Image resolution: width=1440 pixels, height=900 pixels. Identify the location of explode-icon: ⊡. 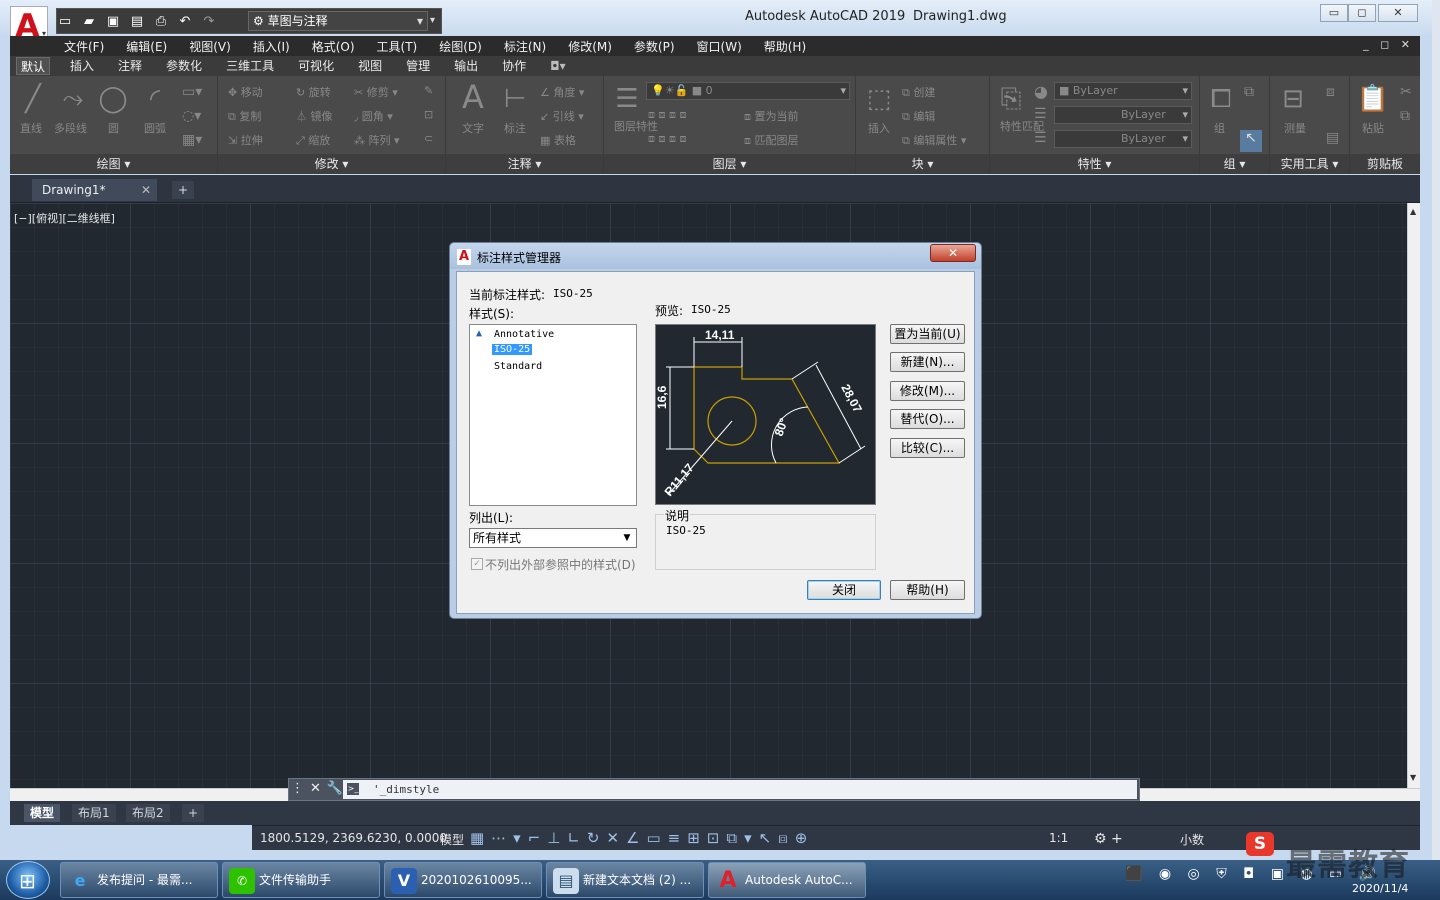
(428, 114).